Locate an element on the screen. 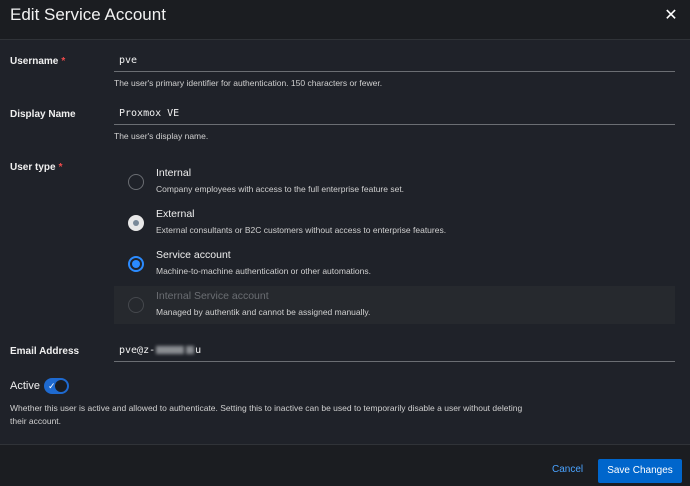 Image resolution: width=690 pixels, height=486 pixels. save-changes-button: Save Changes is located at coordinates (640, 471).